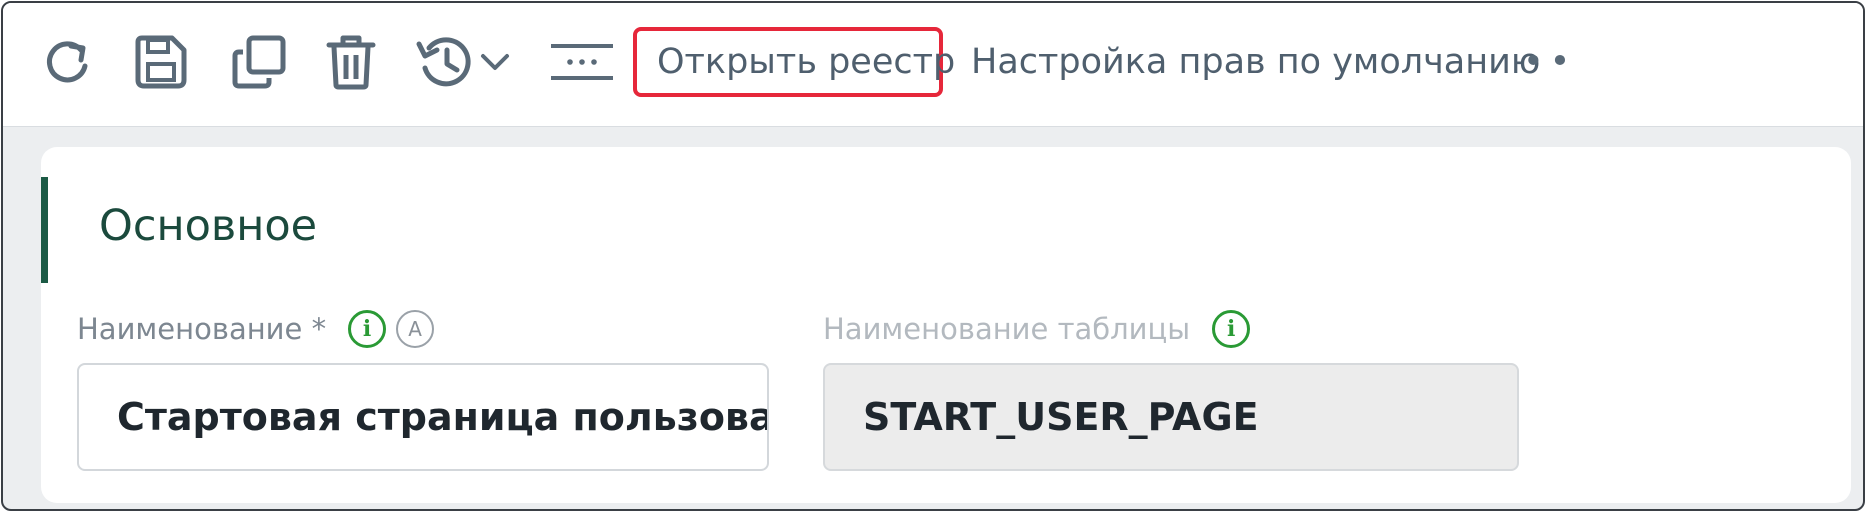  I want to click on default-rights-label: Настройка прав по умолчанию, so click(1256, 62).